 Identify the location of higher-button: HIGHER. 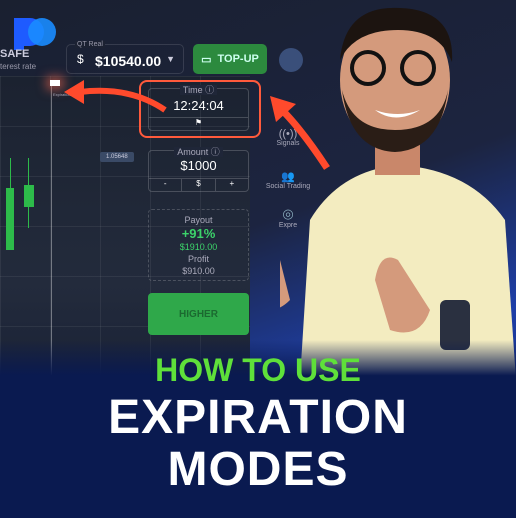
(198, 314).